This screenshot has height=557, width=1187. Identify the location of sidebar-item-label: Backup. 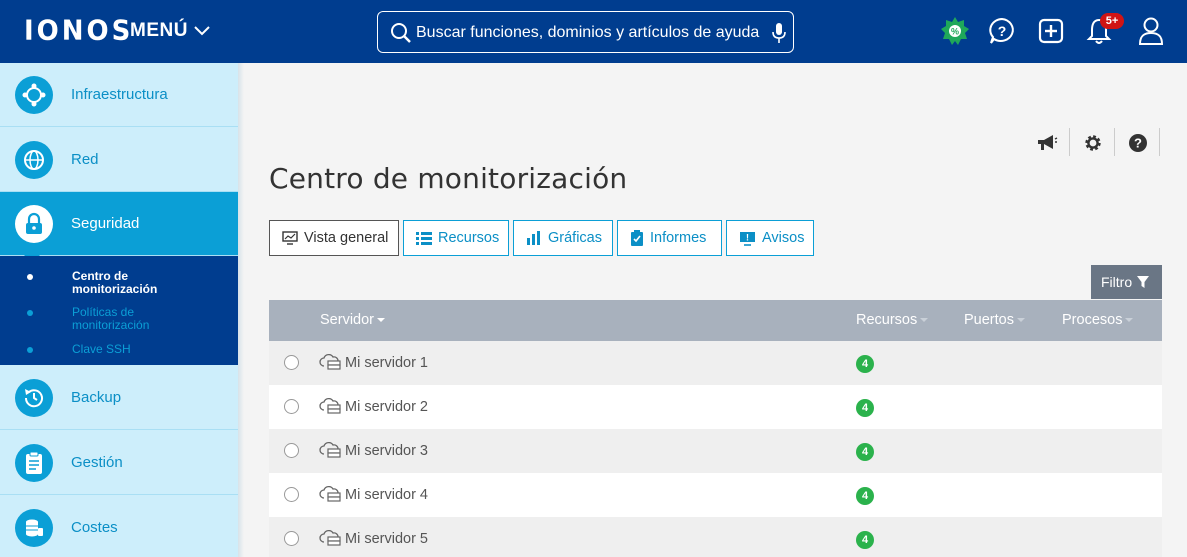
(96, 397).